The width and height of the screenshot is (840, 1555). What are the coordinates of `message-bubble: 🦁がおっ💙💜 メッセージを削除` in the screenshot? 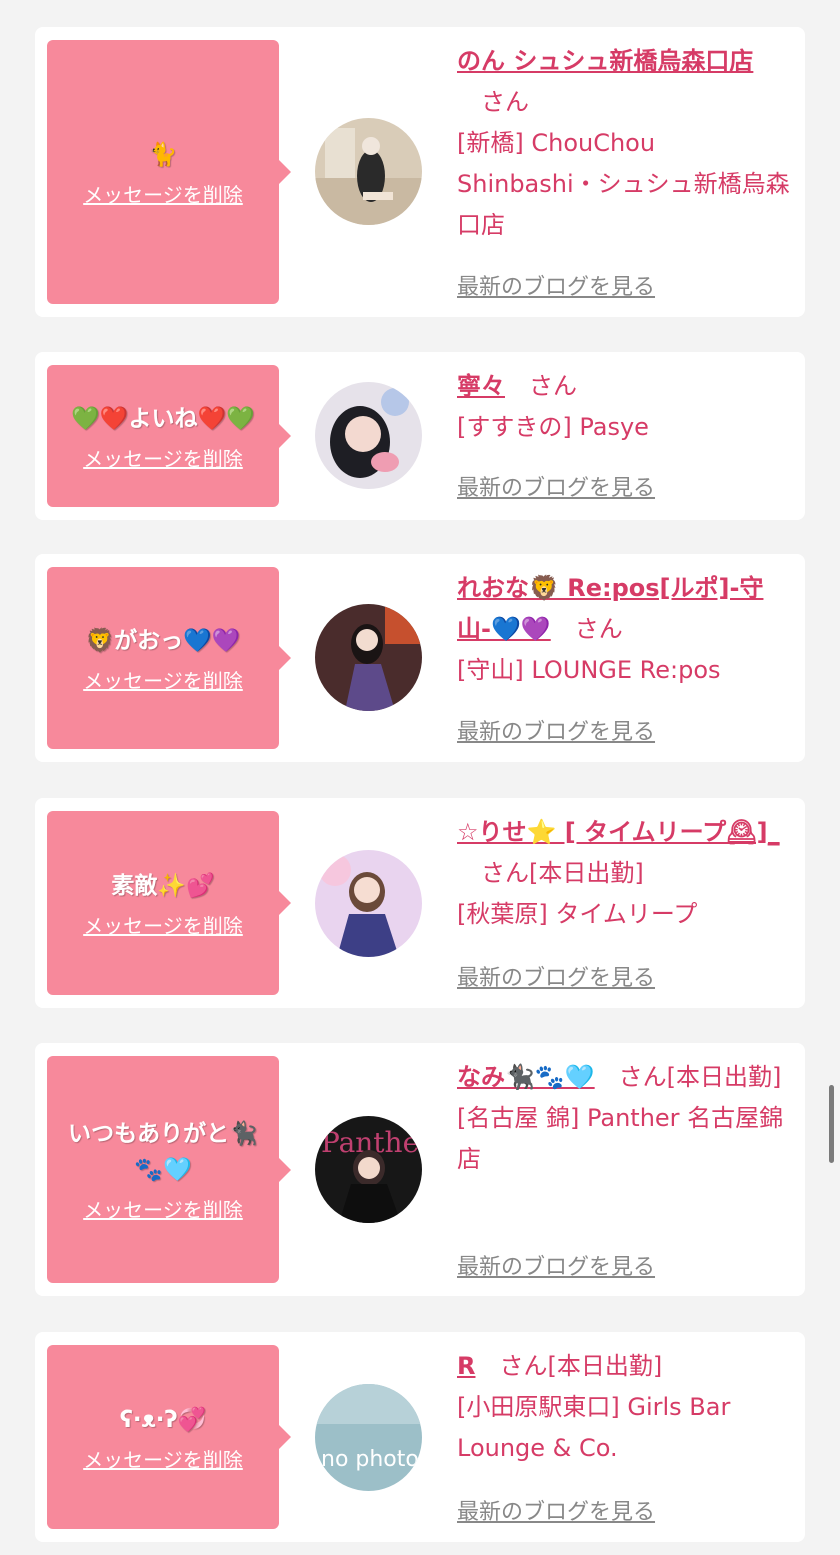 It's located at (169, 658).